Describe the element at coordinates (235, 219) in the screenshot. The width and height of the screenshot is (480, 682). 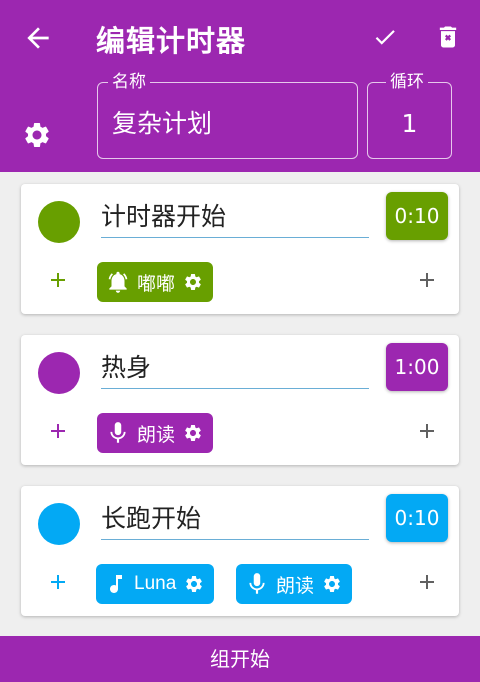
I see `step-name-input: 计时器开始` at that location.